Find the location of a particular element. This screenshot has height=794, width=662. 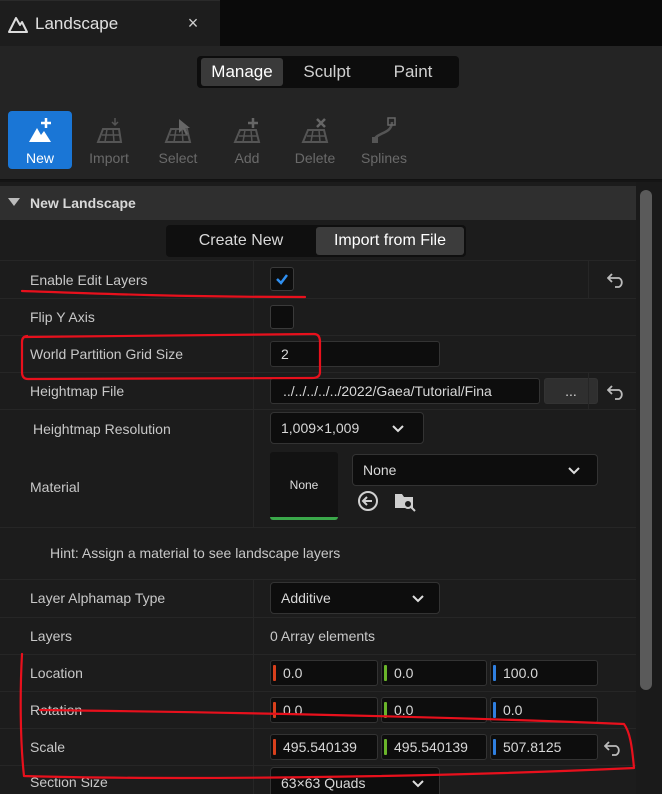

tool-new: New is located at coordinates (40, 140).